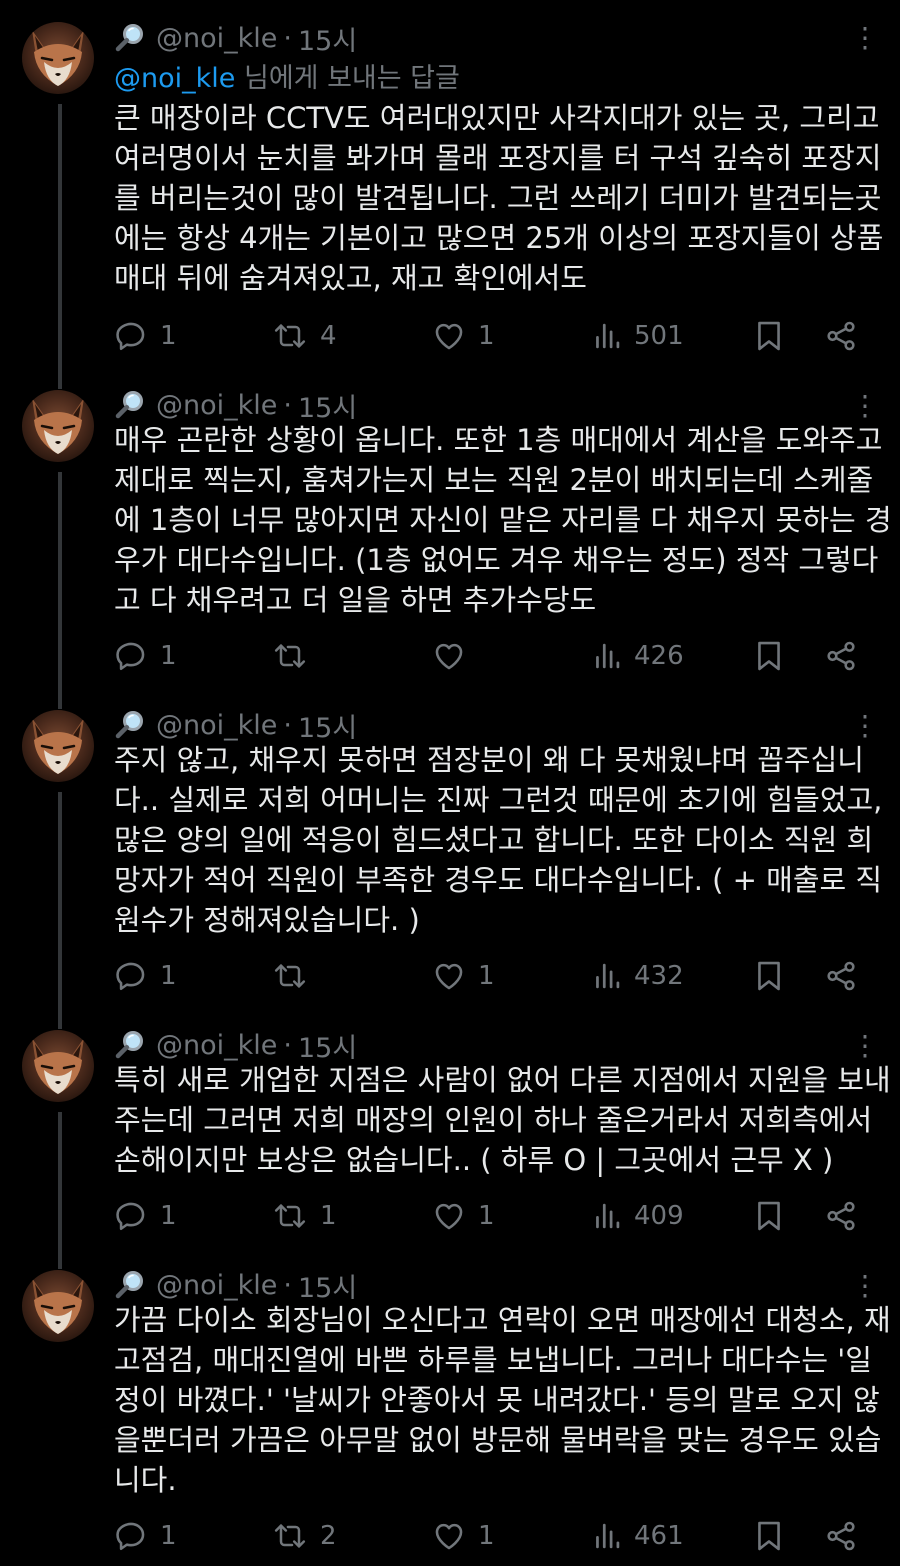 Image resolution: width=900 pixels, height=1566 pixels. What do you see at coordinates (498, 800) in the screenshot?
I see `text-line: 다.. 실제로 저희 어머니는 진짜 그런것 때문에 초기에 힘들었고,` at bounding box center [498, 800].